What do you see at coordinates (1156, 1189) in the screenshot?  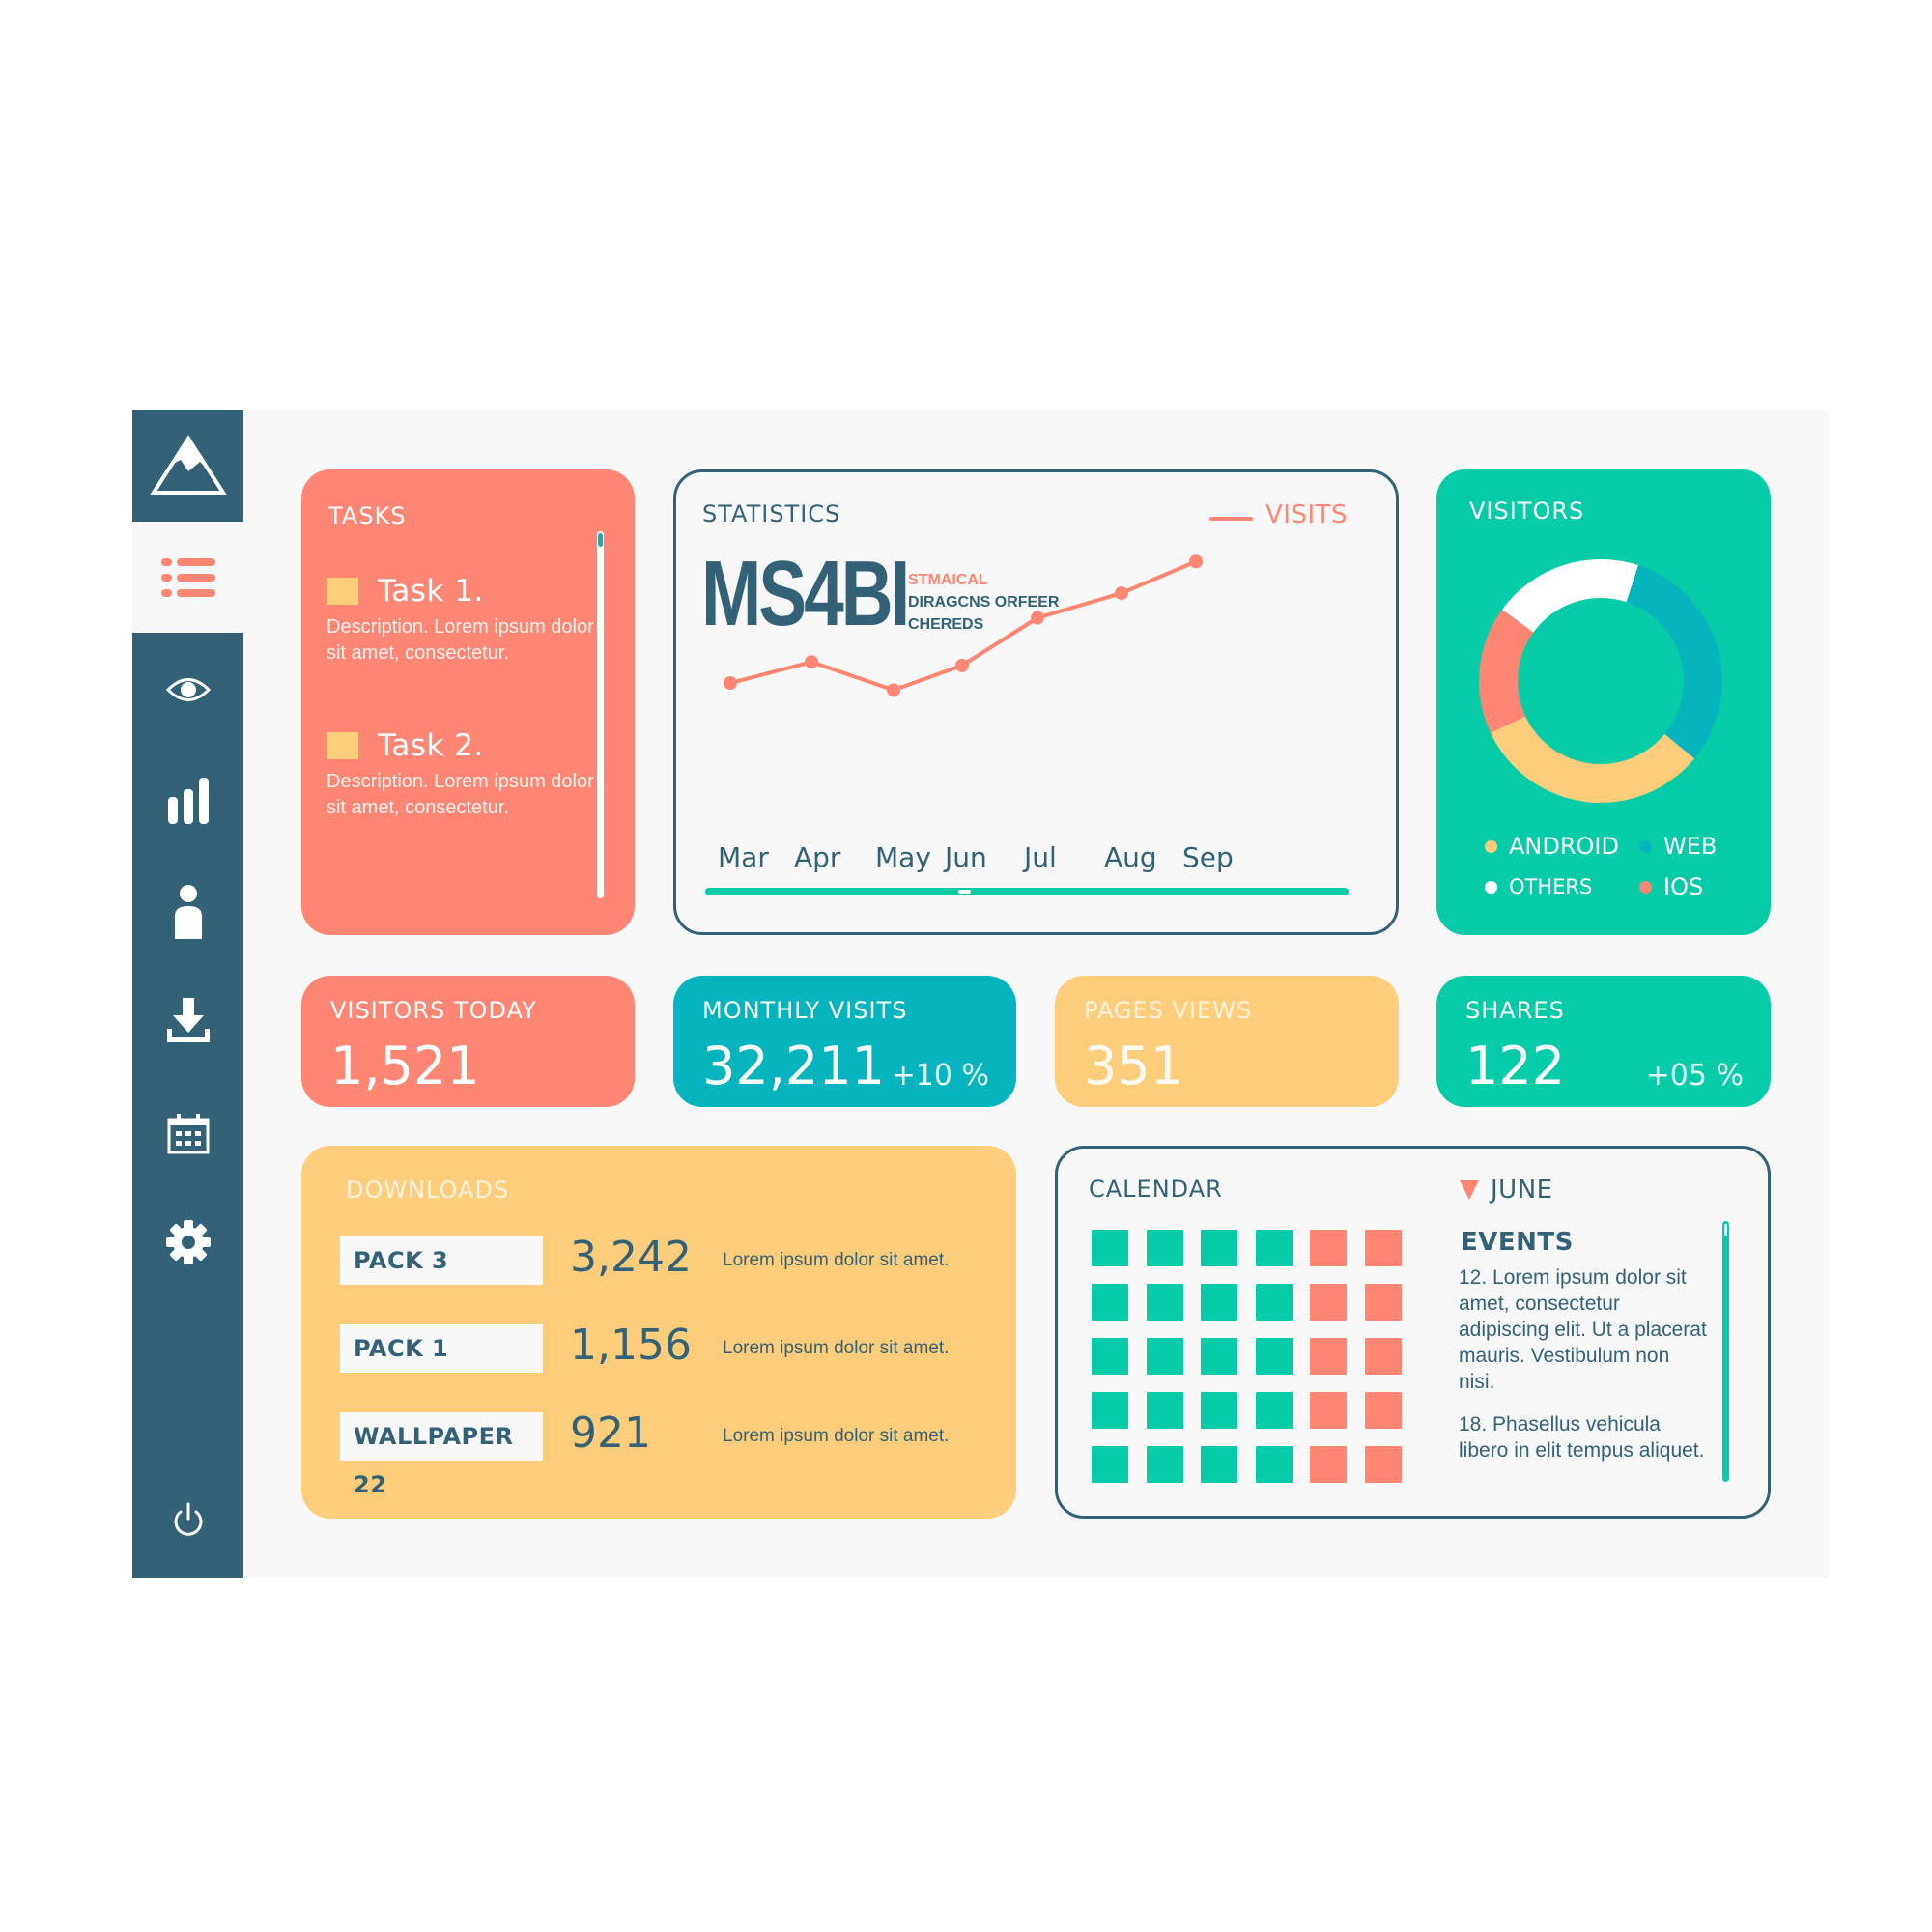 I see `calendar-title: CALENDAR` at bounding box center [1156, 1189].